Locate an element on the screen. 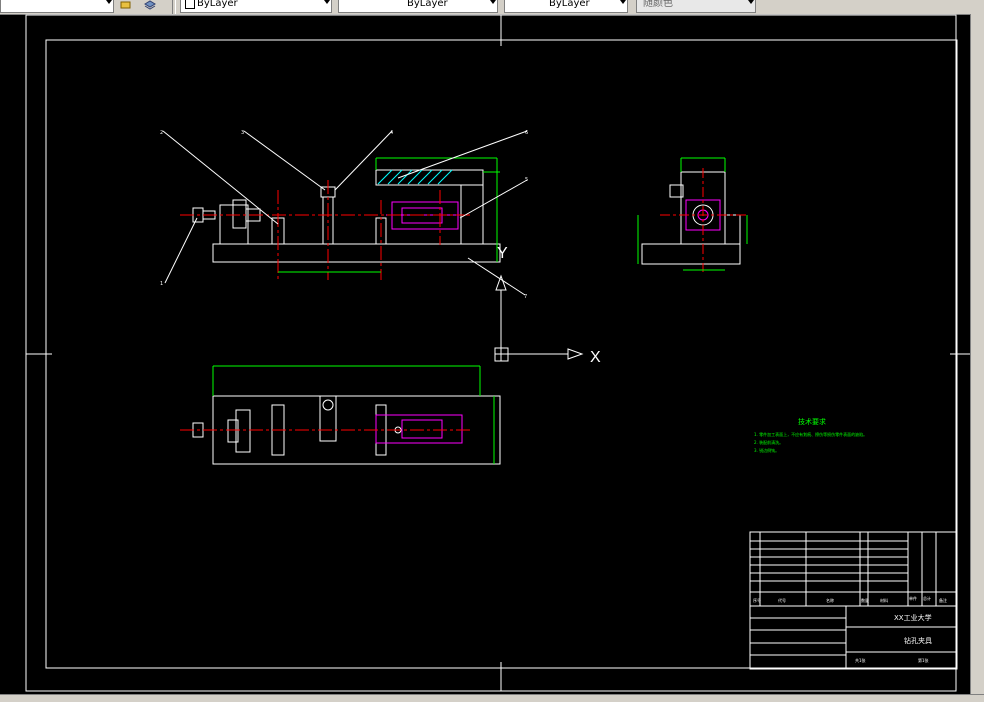 The image size is (984, 702). balloon-1: 1 is located at coordinates (161, 284).